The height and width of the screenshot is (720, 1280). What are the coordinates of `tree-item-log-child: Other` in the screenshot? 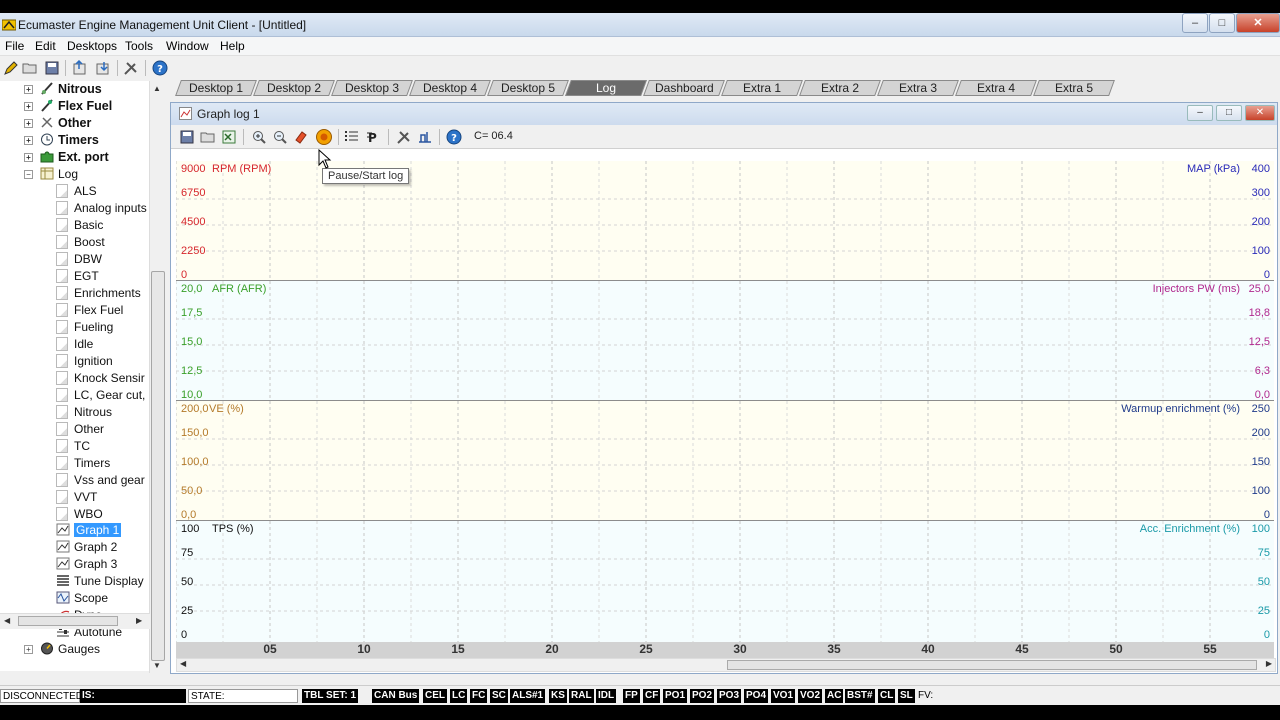 It's located at (80, 430).